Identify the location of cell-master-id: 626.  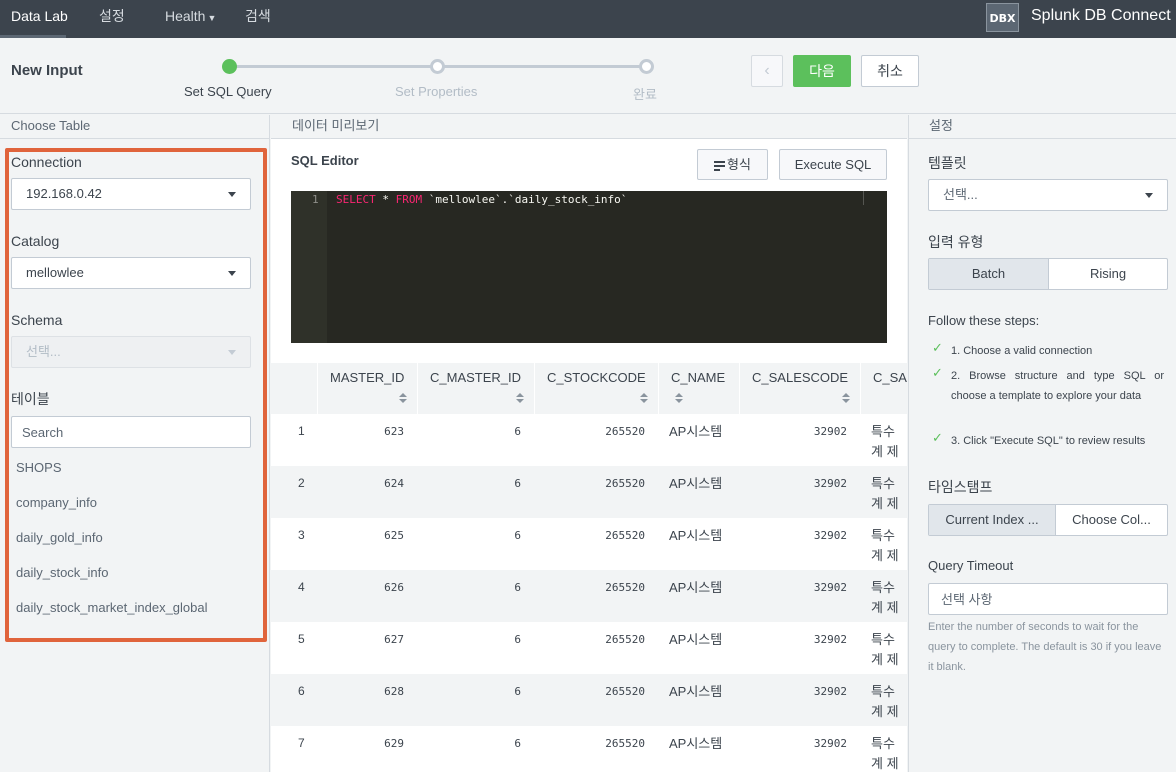
(394, 587).